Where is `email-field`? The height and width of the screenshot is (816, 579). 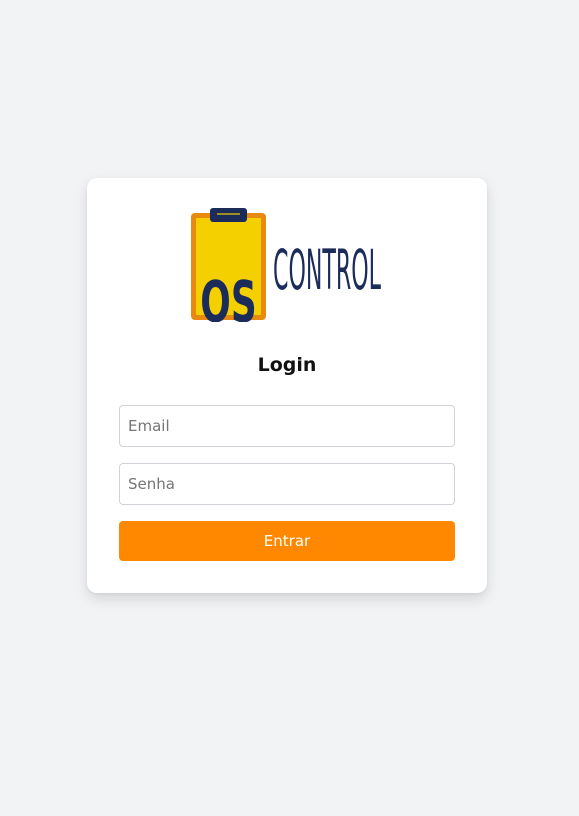 email-field is located at coordinates (287, 426).